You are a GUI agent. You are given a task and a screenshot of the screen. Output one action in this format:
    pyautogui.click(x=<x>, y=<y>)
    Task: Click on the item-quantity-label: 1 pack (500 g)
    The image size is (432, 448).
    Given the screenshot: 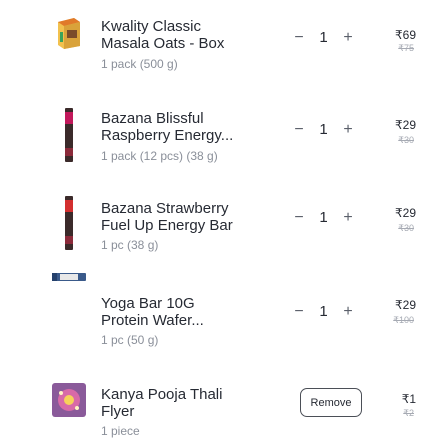 What is the action you would take?
    pyautogui.click(x=139, y=64)
    